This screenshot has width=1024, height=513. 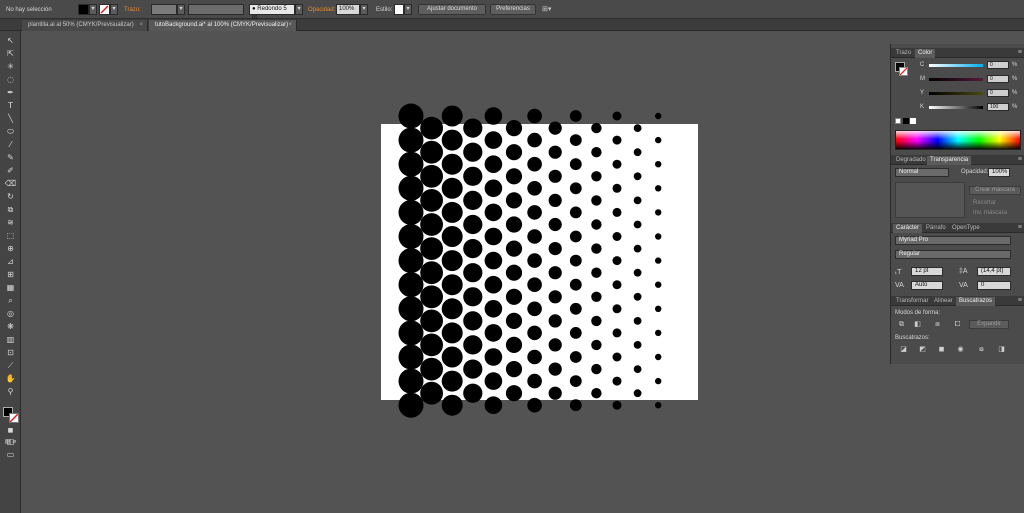 What do you see at coordinates (941, 350) in the screenshot?
I see `merge-icon: ◼` at bounding box center [941, 350].